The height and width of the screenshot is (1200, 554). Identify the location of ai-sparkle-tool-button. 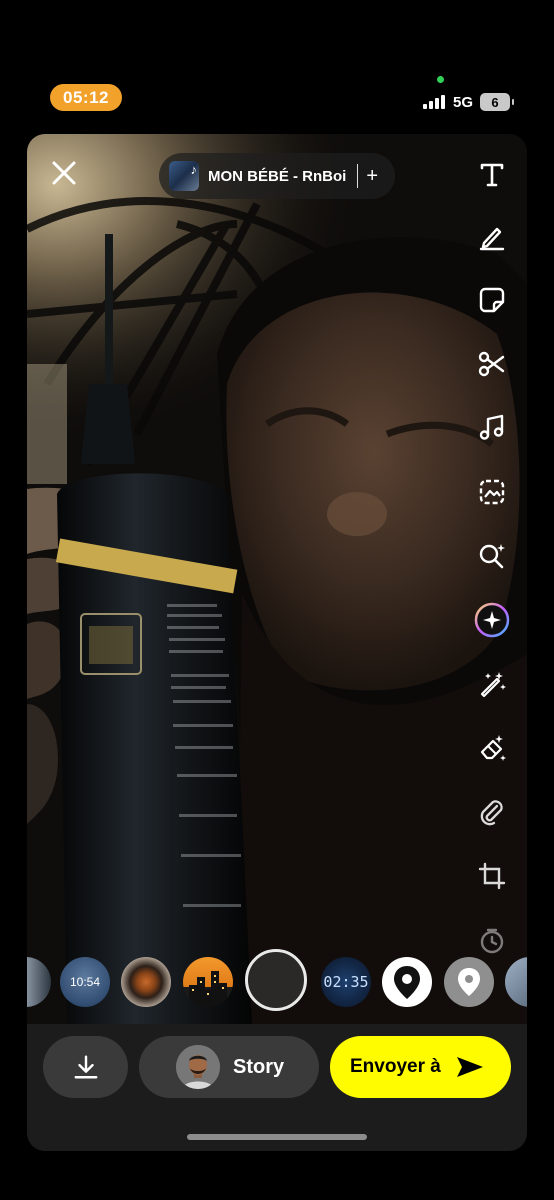
(492, 620).